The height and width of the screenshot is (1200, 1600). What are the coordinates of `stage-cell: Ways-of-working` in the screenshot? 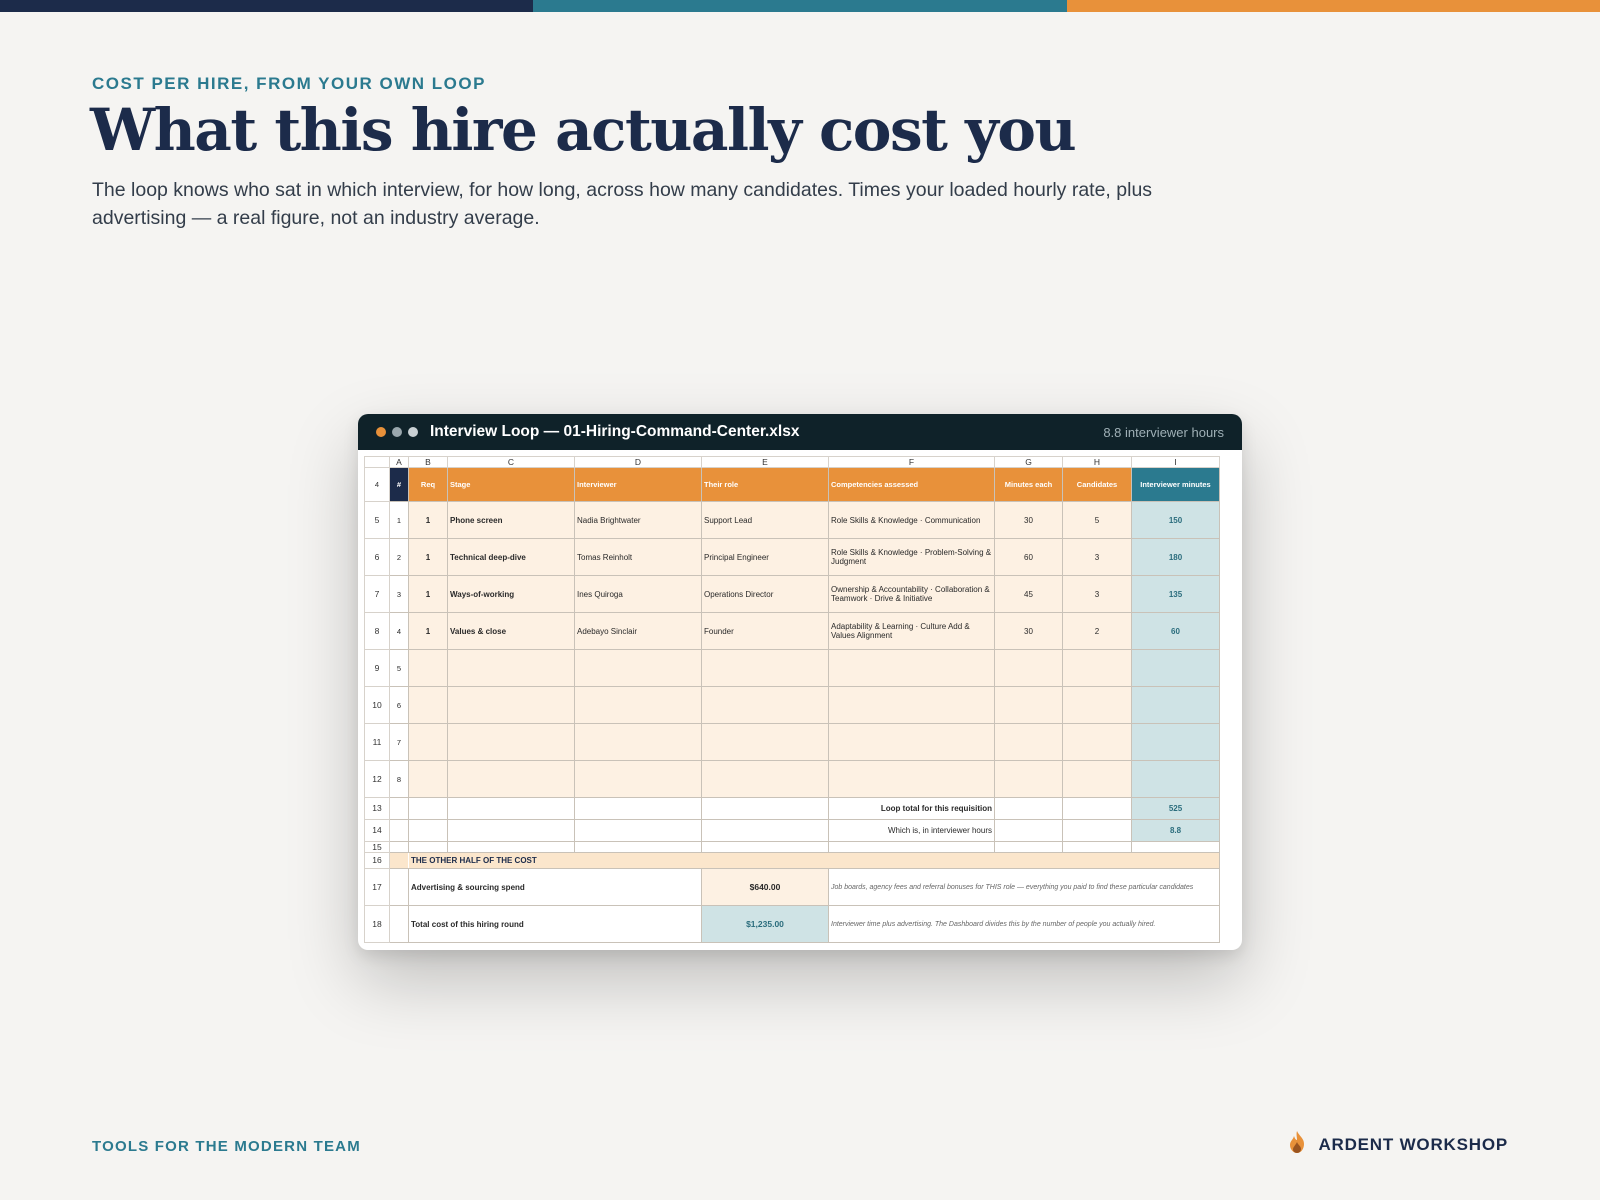 It's located at (511, 594).